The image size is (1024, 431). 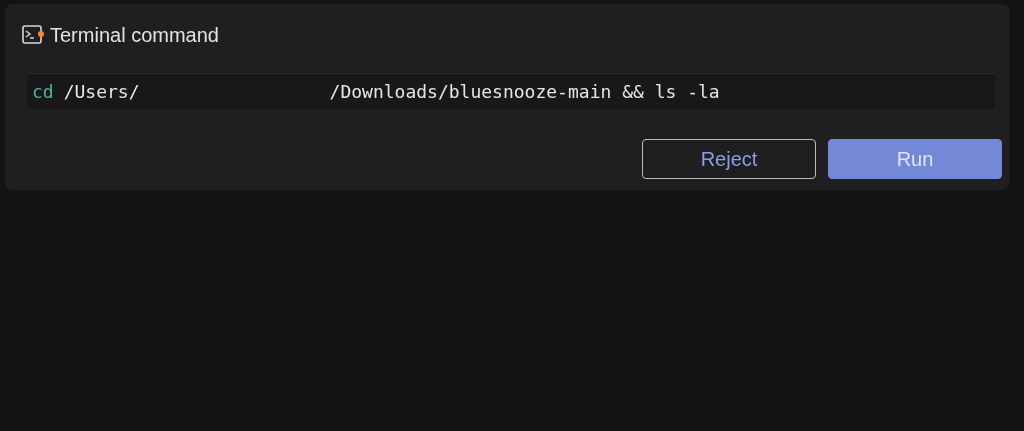 I want to click on reject-button: Reject, so click(x=729, y=159).